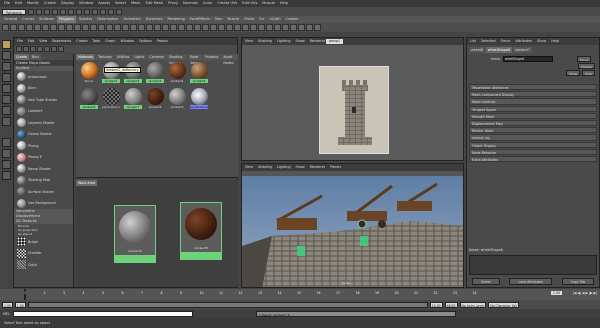 The image size is (600, 328). Describe the element at coordinates (154, 19) in the screenshot. I see `shelf-tab-dynamics: Dynamics` at that location.